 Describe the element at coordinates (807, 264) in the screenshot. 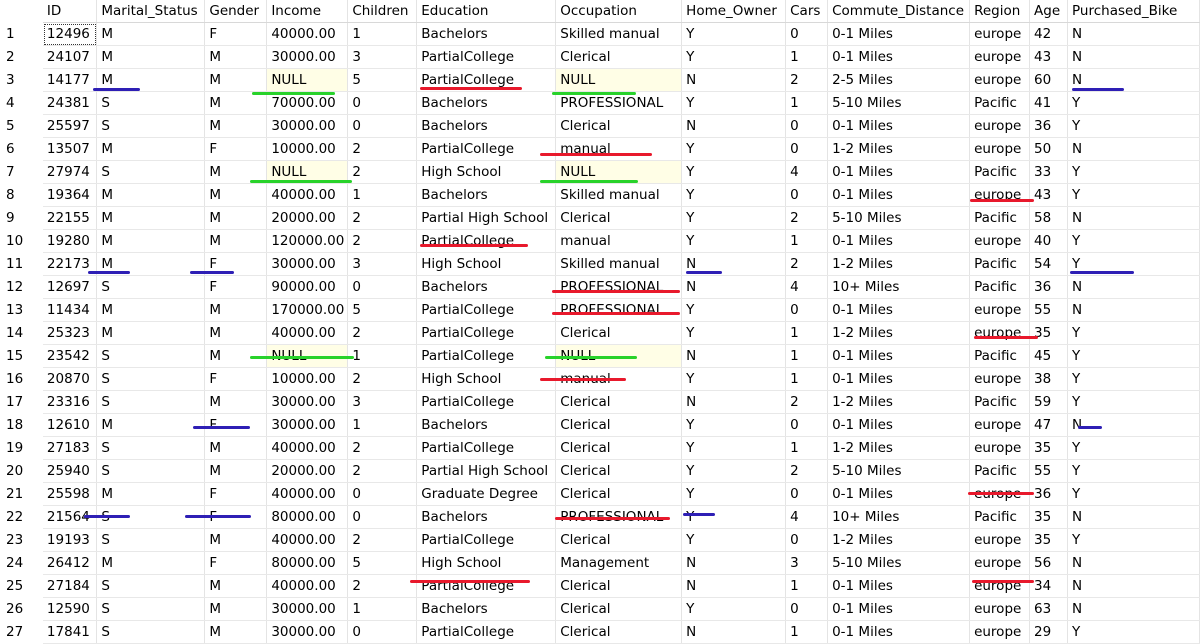

I see `cell-cars: 2` at that location.